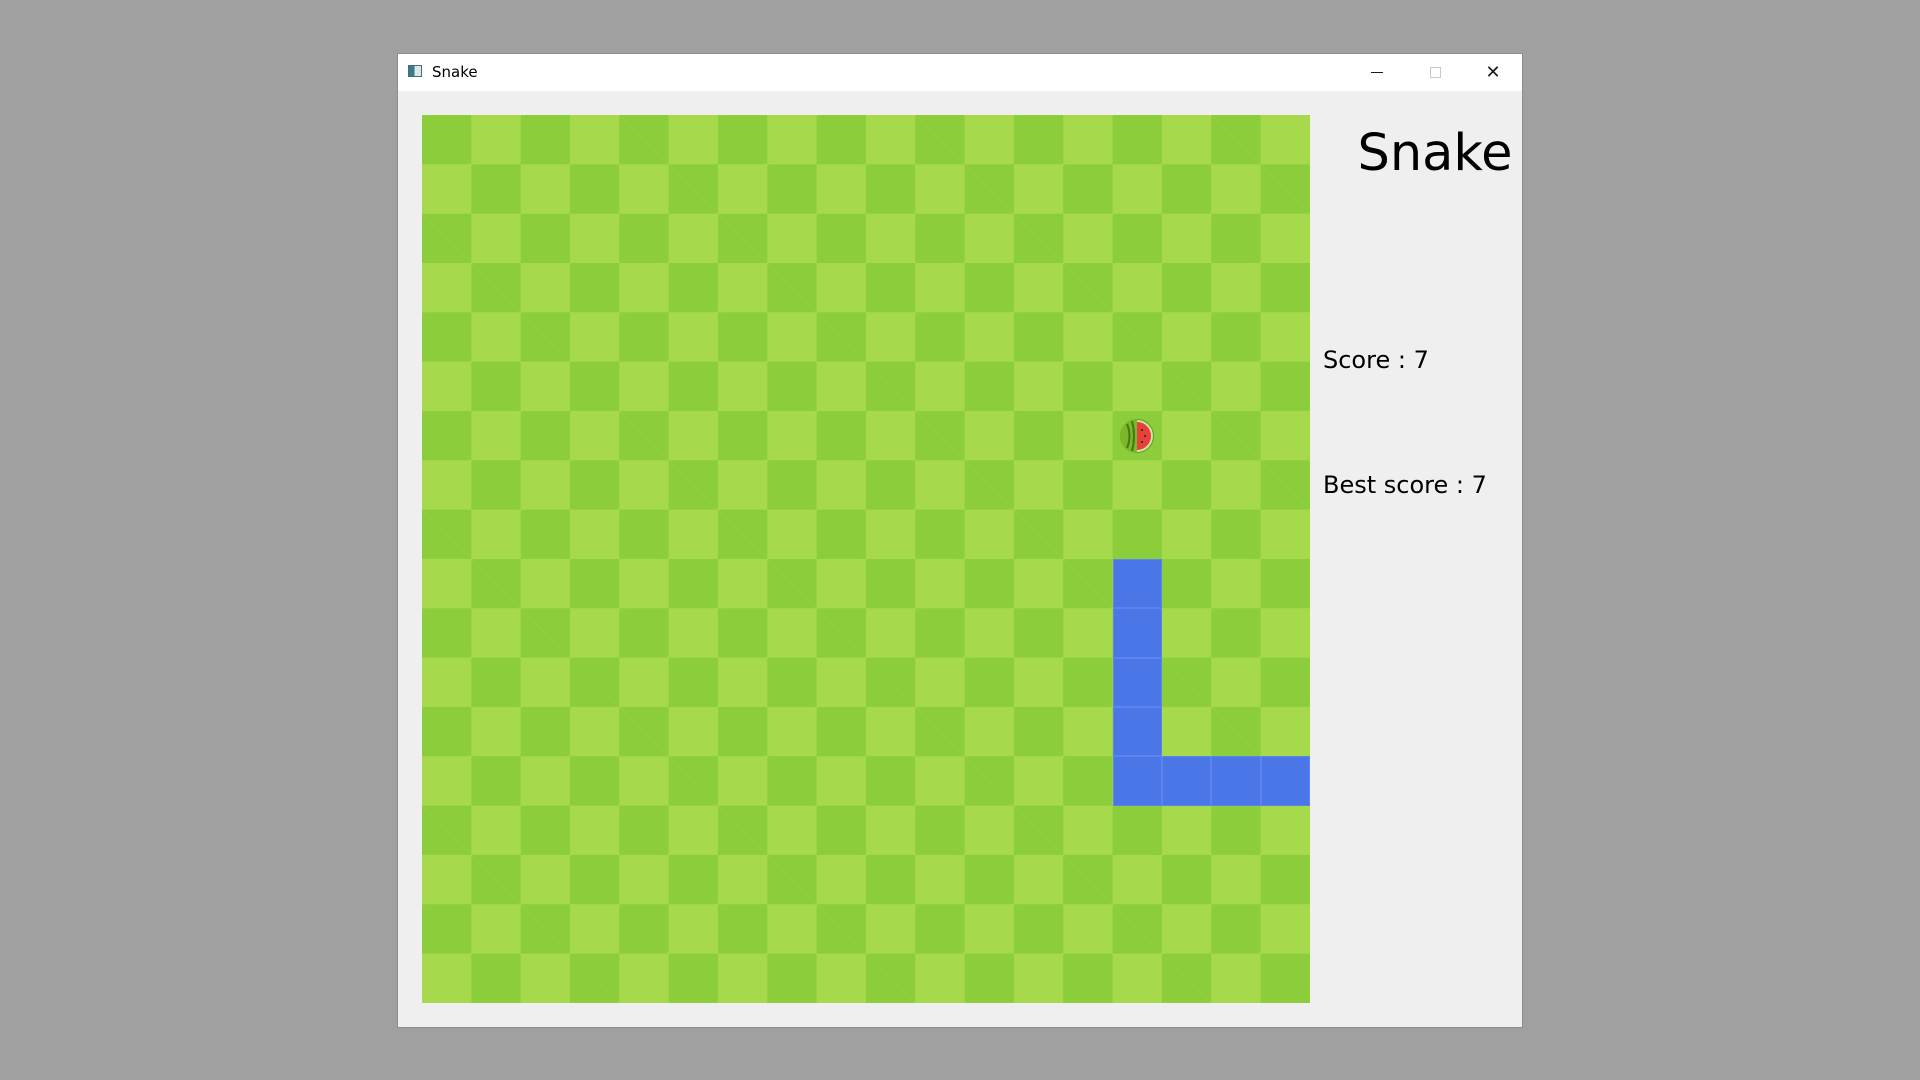 This screenshot has width=1920, height=1080. Describe the element at coordinates (1137, 436) in the screenshot. I see `watermelon-icon` at that location.